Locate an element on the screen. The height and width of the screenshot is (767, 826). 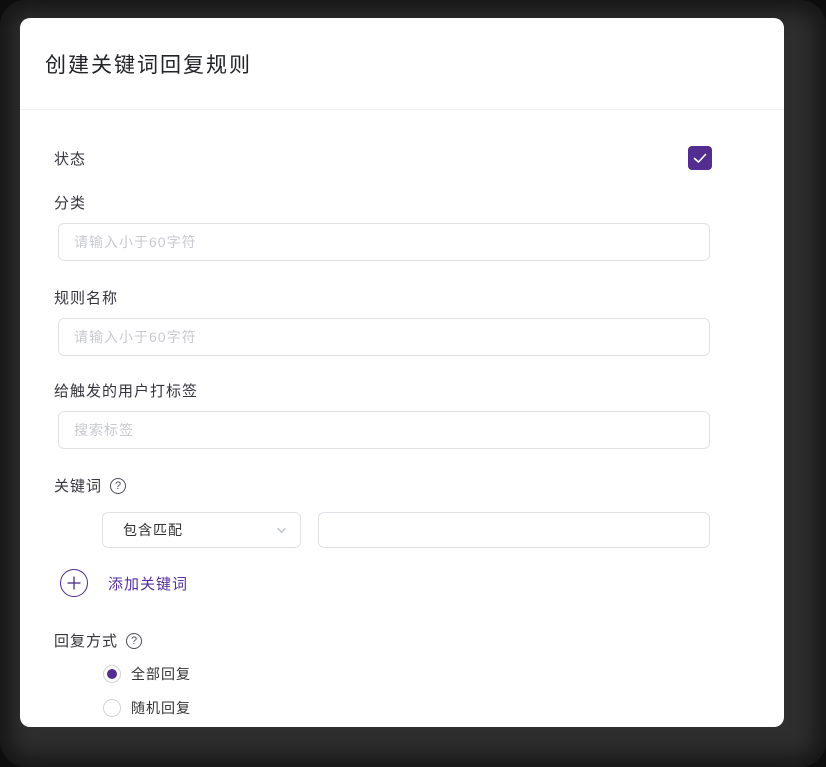
category-input is located at coordinates (384, 242).